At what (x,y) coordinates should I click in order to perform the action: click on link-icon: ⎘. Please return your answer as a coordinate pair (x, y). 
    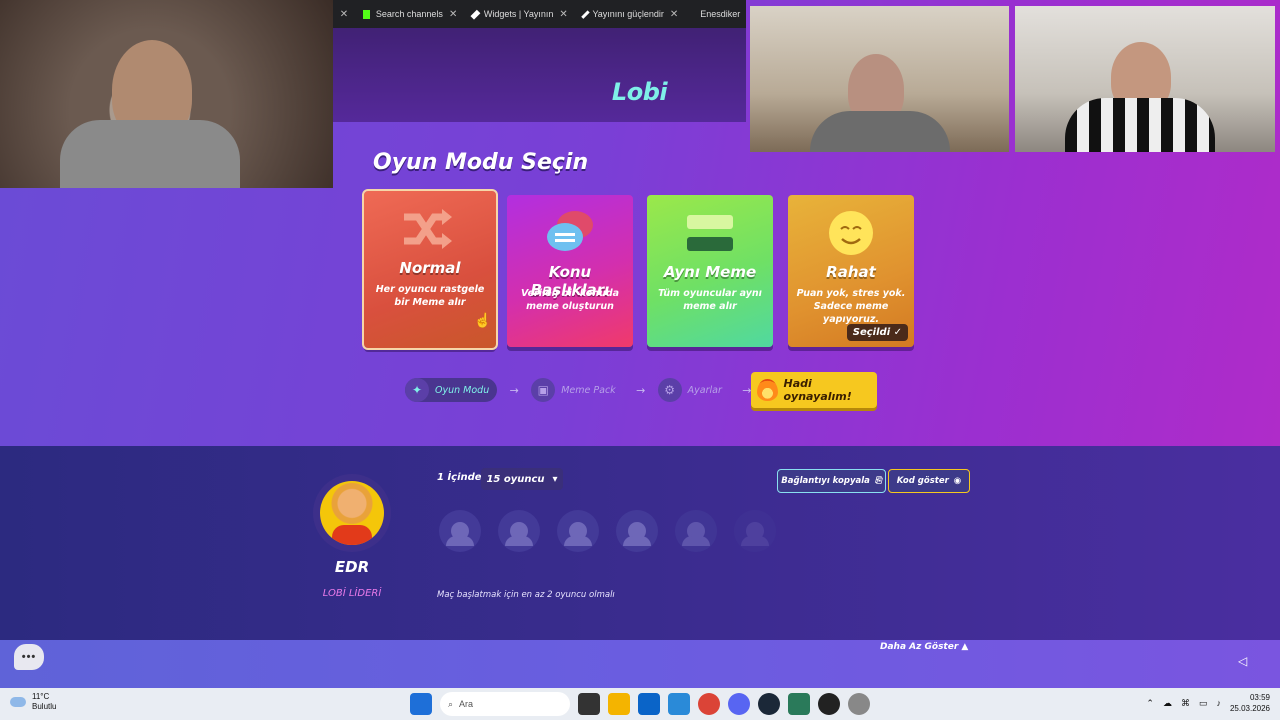
    Looking at the image, I should click on (878, 481).